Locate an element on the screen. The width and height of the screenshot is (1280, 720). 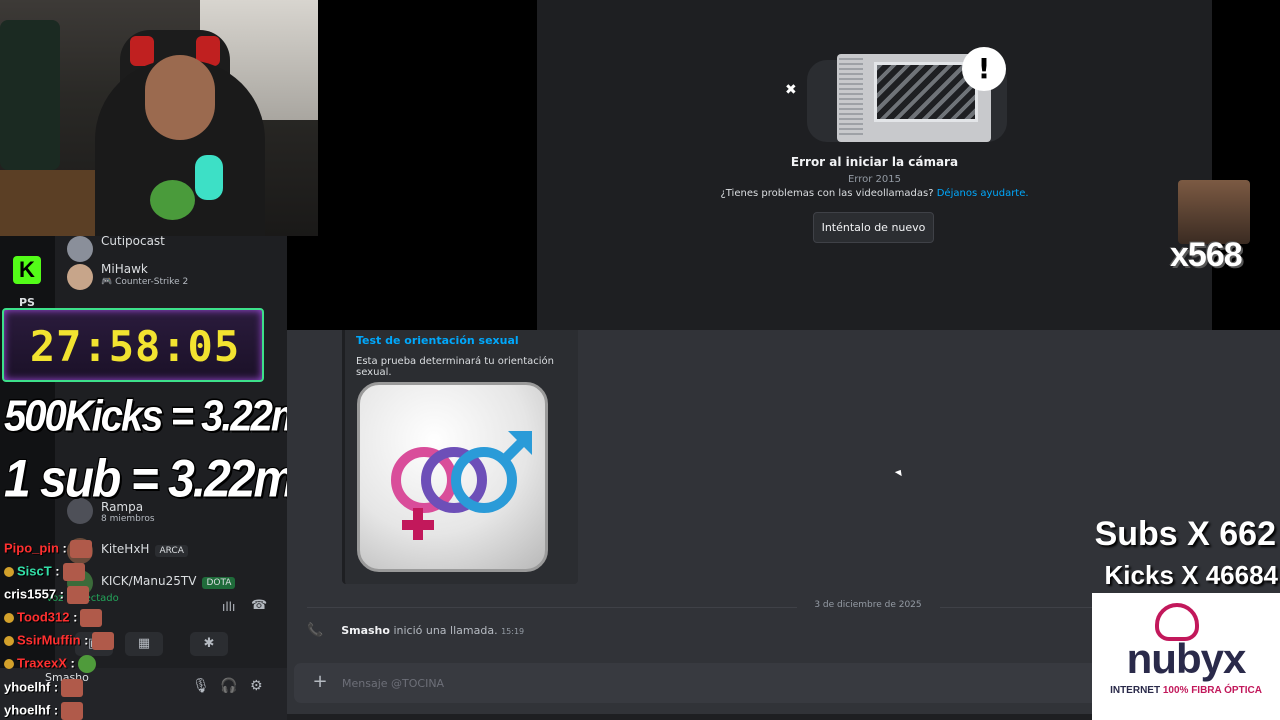
dm-item: MiHawk 🎮 Counter-Strike 2 is located at coordinates (175, 277).